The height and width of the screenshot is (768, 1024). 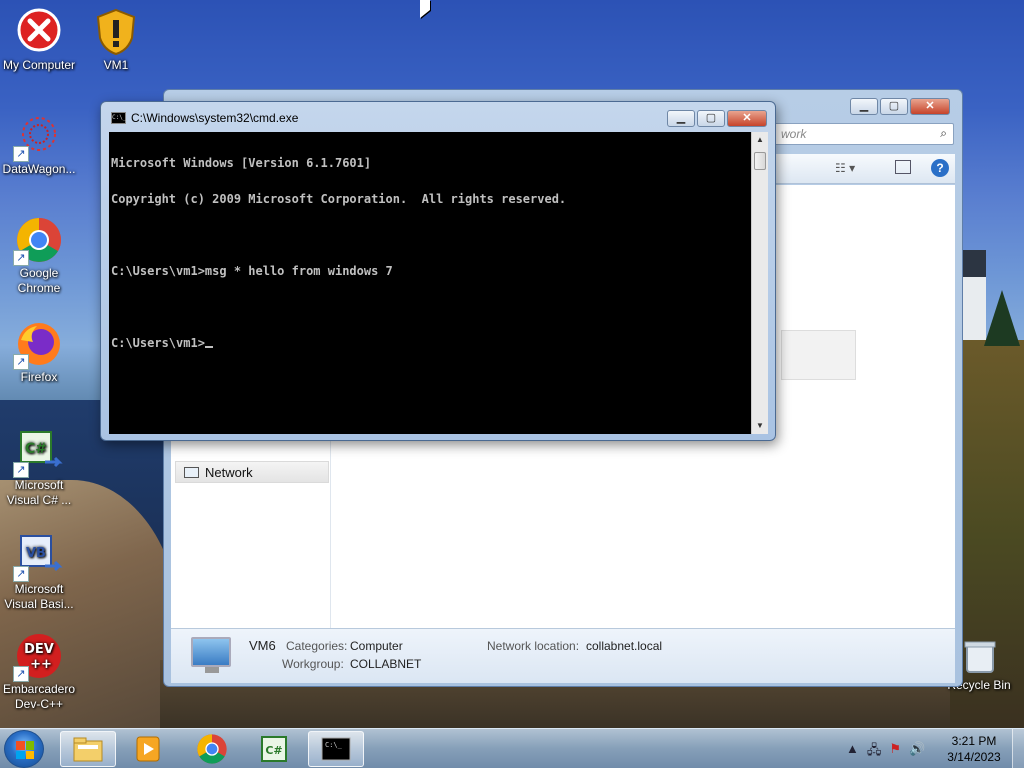 I want to click on computer-stand, so click(x=212, y=670).